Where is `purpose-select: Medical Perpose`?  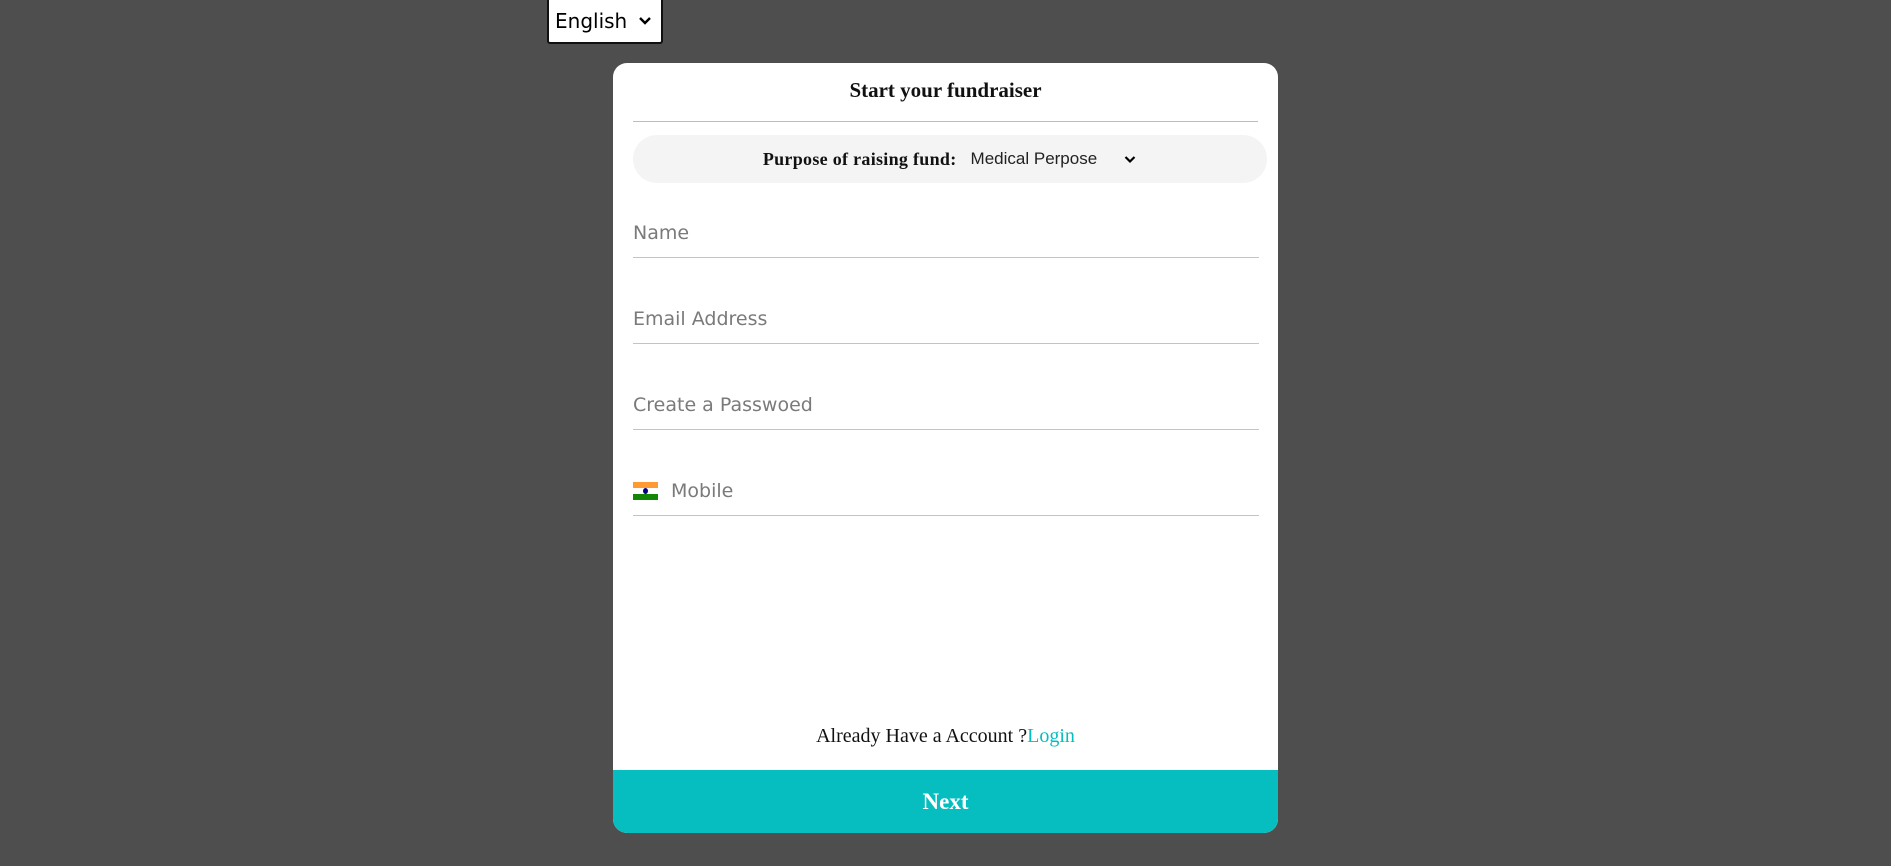 purpose-select: Medical Perpose is located at coordinates (1054, 159).